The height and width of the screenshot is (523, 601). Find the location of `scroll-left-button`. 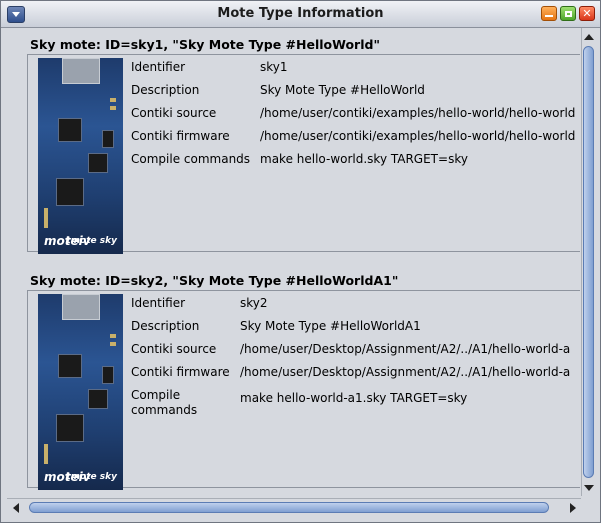

scroll-left-button is located at coordinates (15, 507).